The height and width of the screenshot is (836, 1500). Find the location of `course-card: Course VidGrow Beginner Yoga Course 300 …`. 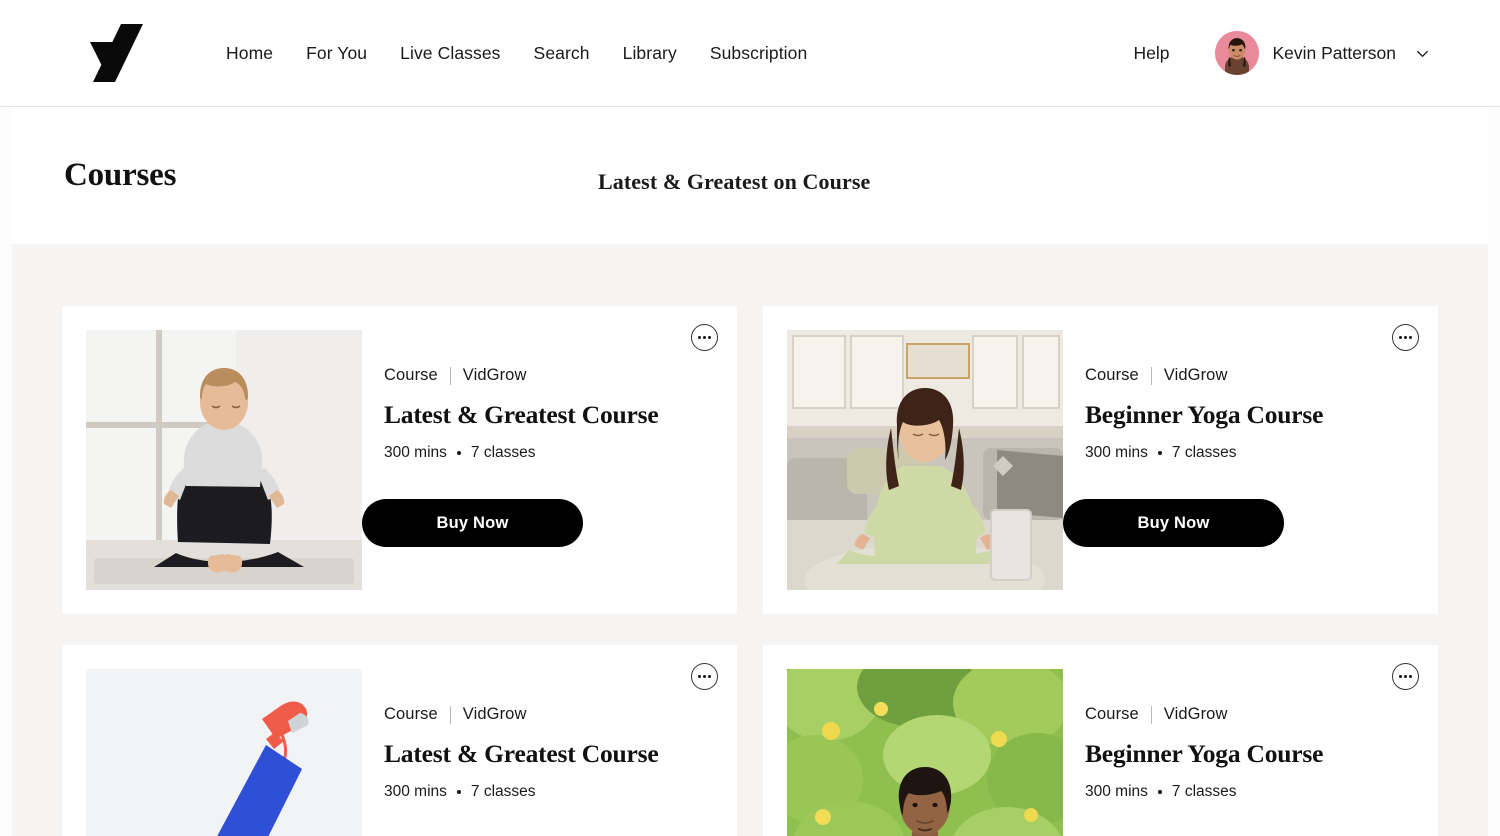

course-card: Course VidGrow Beginner Yoga Course 300 … is located at coordinates (1100, 740).